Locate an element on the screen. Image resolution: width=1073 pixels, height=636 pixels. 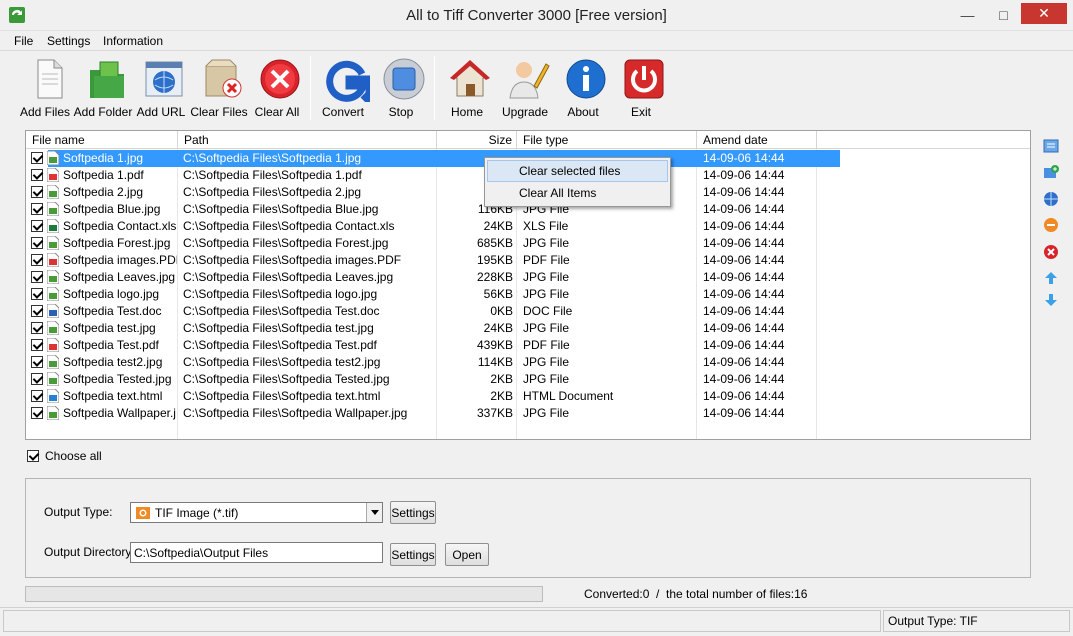
cell-path: C:\Softpedia Files\Softpedia 1.pdf is located at coordinates (272, 175).